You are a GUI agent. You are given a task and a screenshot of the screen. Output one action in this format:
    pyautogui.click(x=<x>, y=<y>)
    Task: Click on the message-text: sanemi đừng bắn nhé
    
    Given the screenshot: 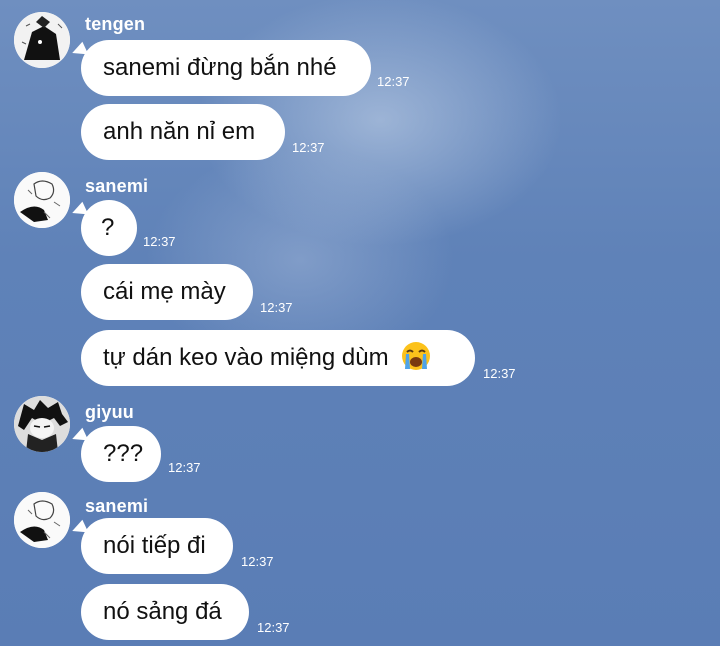 What is the action you would take?
    pyautogui.click(x=220, y=67)
    